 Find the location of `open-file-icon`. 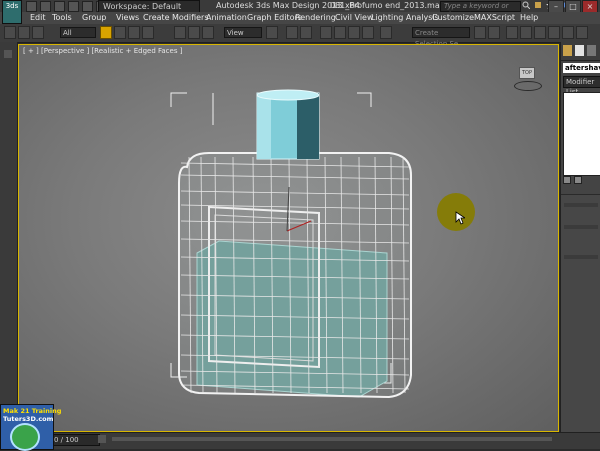

open-file-icon is located at coordinates (45, 6).